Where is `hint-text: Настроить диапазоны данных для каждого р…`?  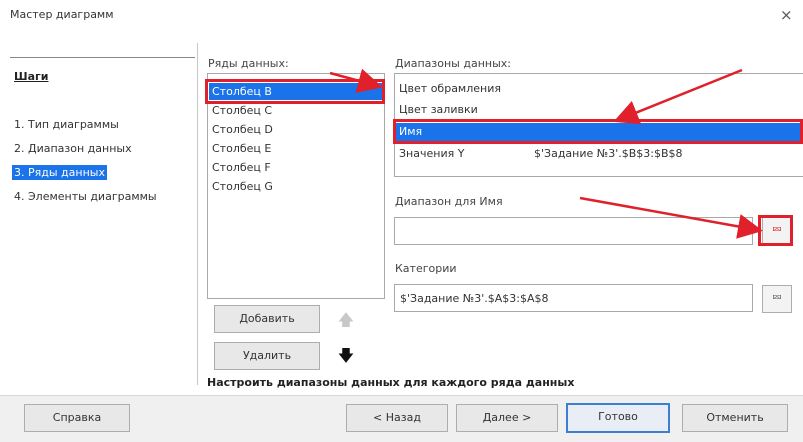
hint-text: Настроить диапазоны данных для каждого р… is located at coordinates (391, 382).